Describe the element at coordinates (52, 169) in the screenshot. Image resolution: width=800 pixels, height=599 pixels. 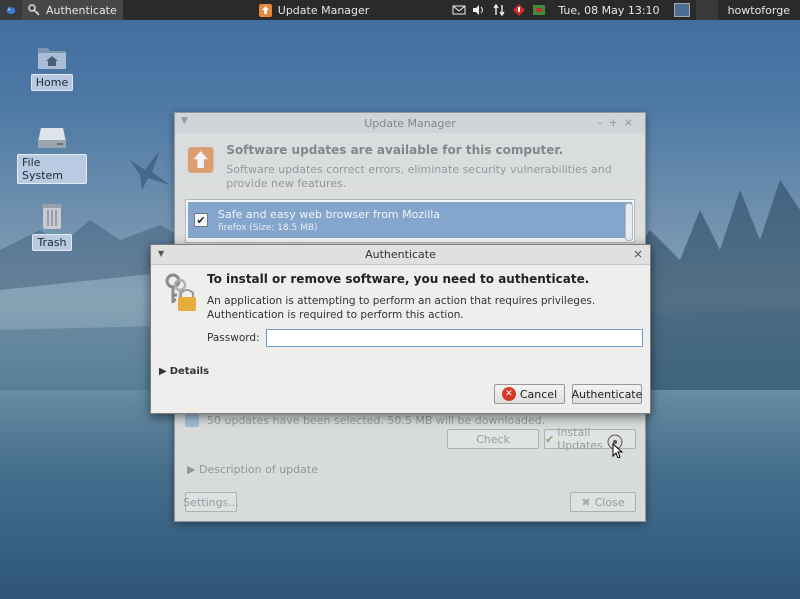
I see `desktop-icon-label: File System` at that location.